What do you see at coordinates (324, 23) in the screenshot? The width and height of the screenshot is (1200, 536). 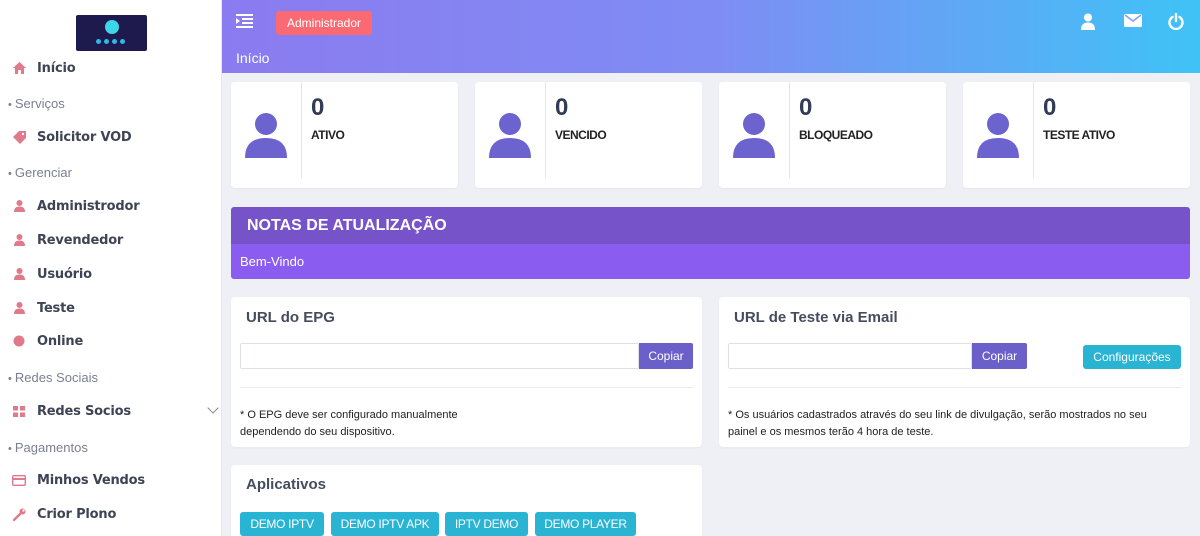 I see `administrador-button: Administrador` at bounding box center [324, 23].